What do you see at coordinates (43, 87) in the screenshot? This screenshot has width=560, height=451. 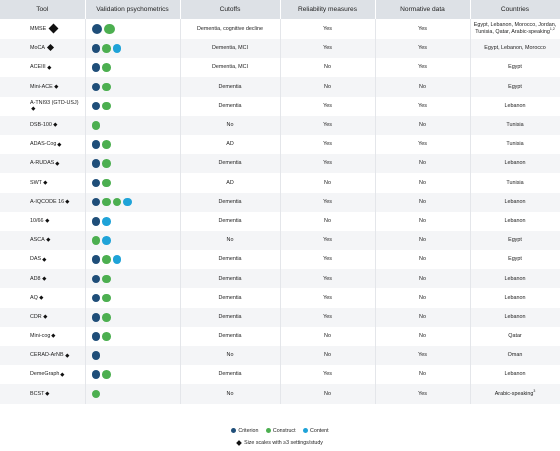 I see `tool-cell: Mini-ACE` at bounding box center [43, 87].